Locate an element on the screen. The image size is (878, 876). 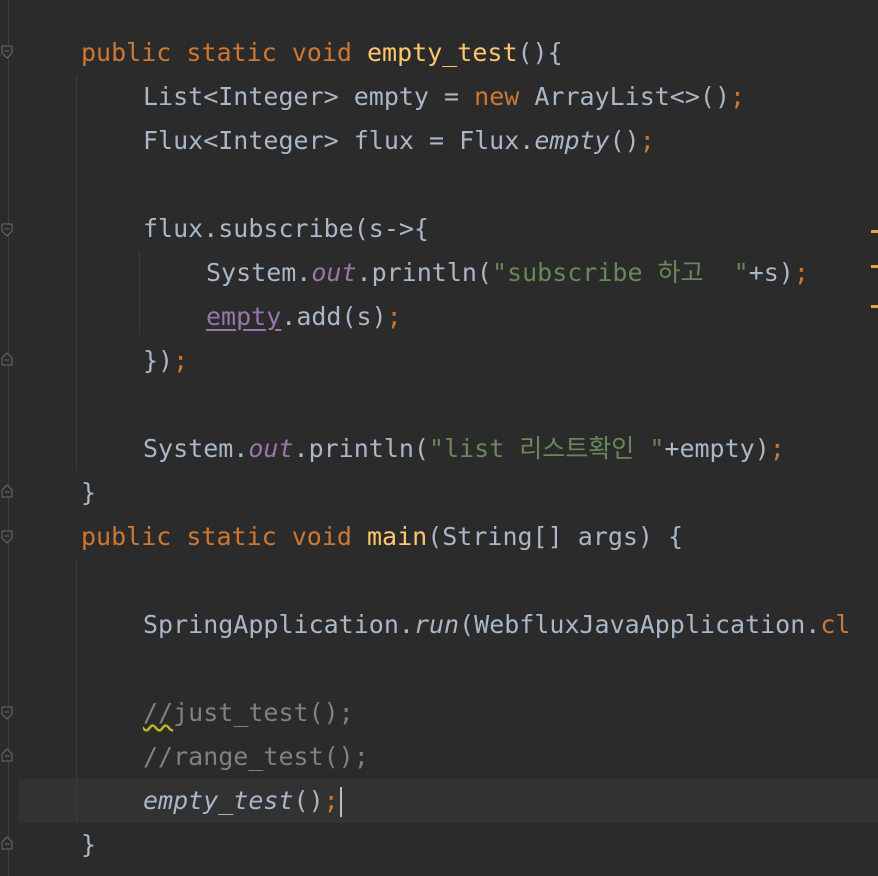
code-text: ArrayList<>() is located at coordinates (625, 96).